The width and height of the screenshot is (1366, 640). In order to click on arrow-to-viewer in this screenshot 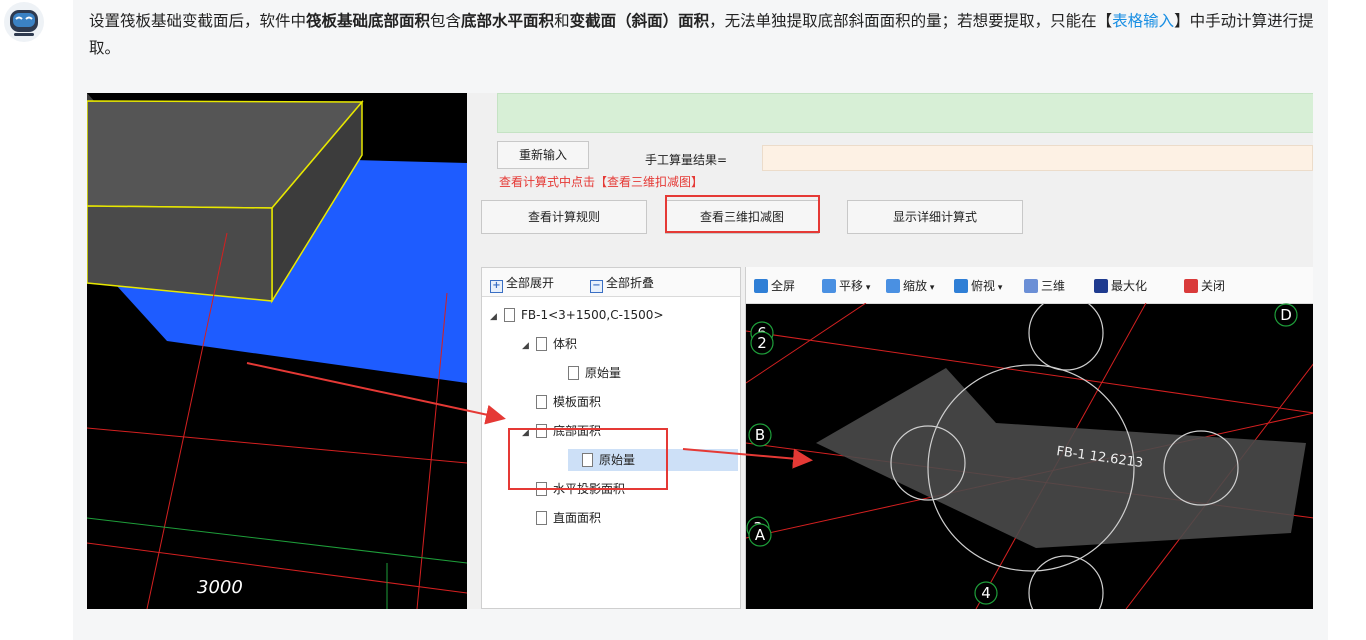, I will do `click(747, 458)`.